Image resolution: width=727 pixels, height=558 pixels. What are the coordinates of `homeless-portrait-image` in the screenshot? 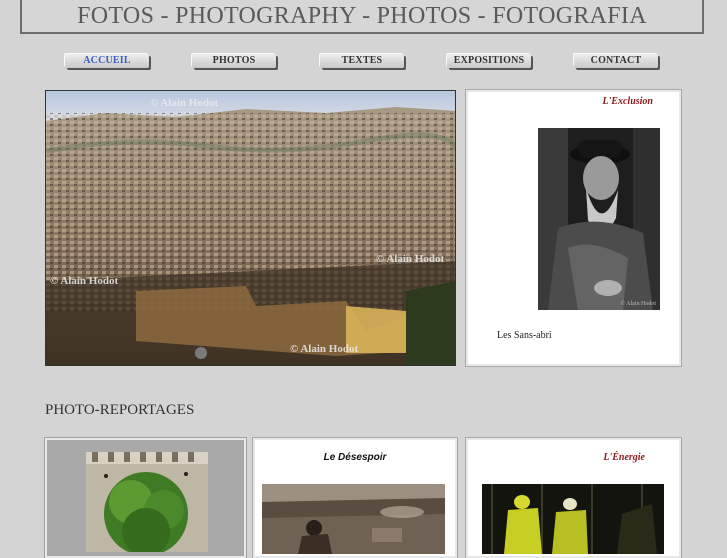 It's located at (599, 219).